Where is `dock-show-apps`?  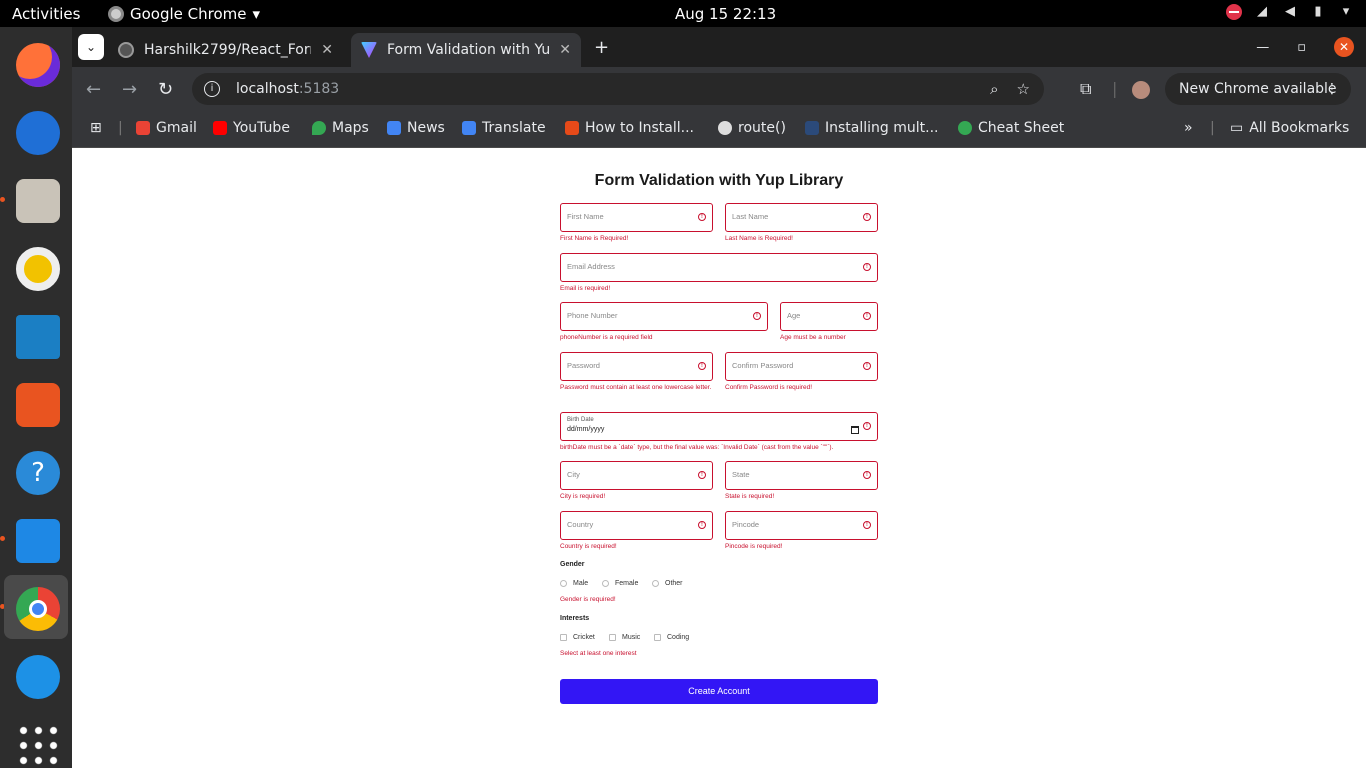 dock-show-apps is located at coordinates (36, 743).